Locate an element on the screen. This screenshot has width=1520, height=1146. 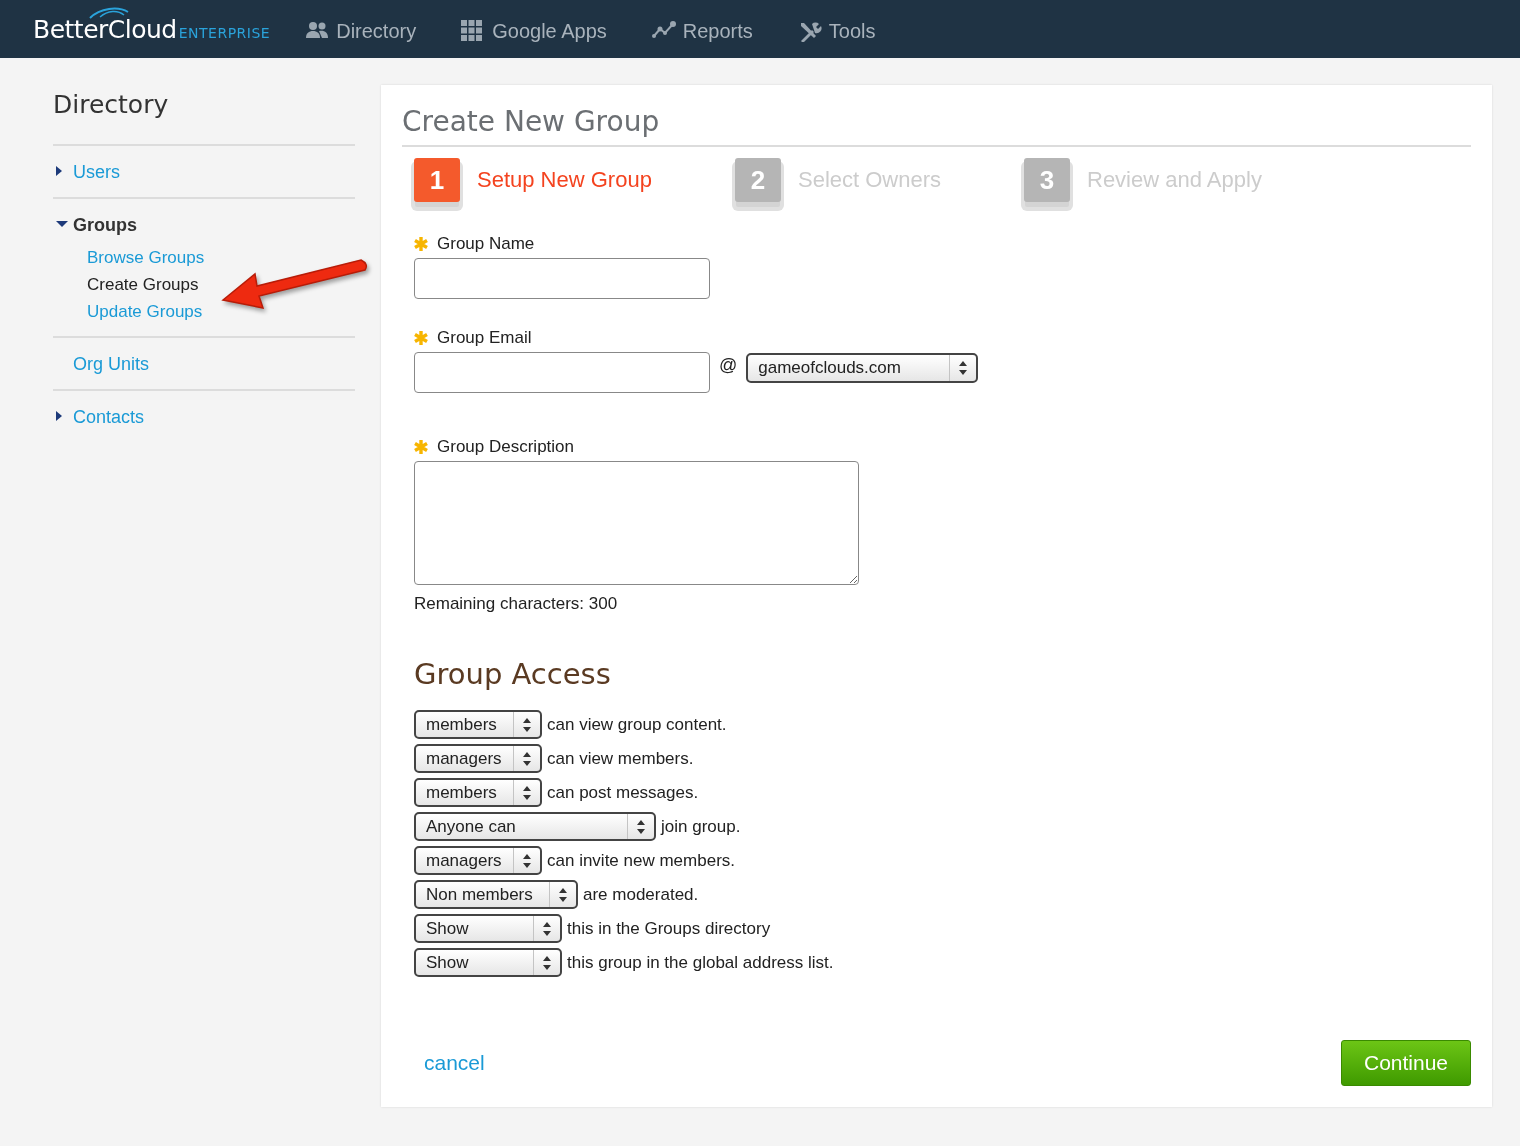
select-dropdown: Non members is located at coordinates (496, 894).